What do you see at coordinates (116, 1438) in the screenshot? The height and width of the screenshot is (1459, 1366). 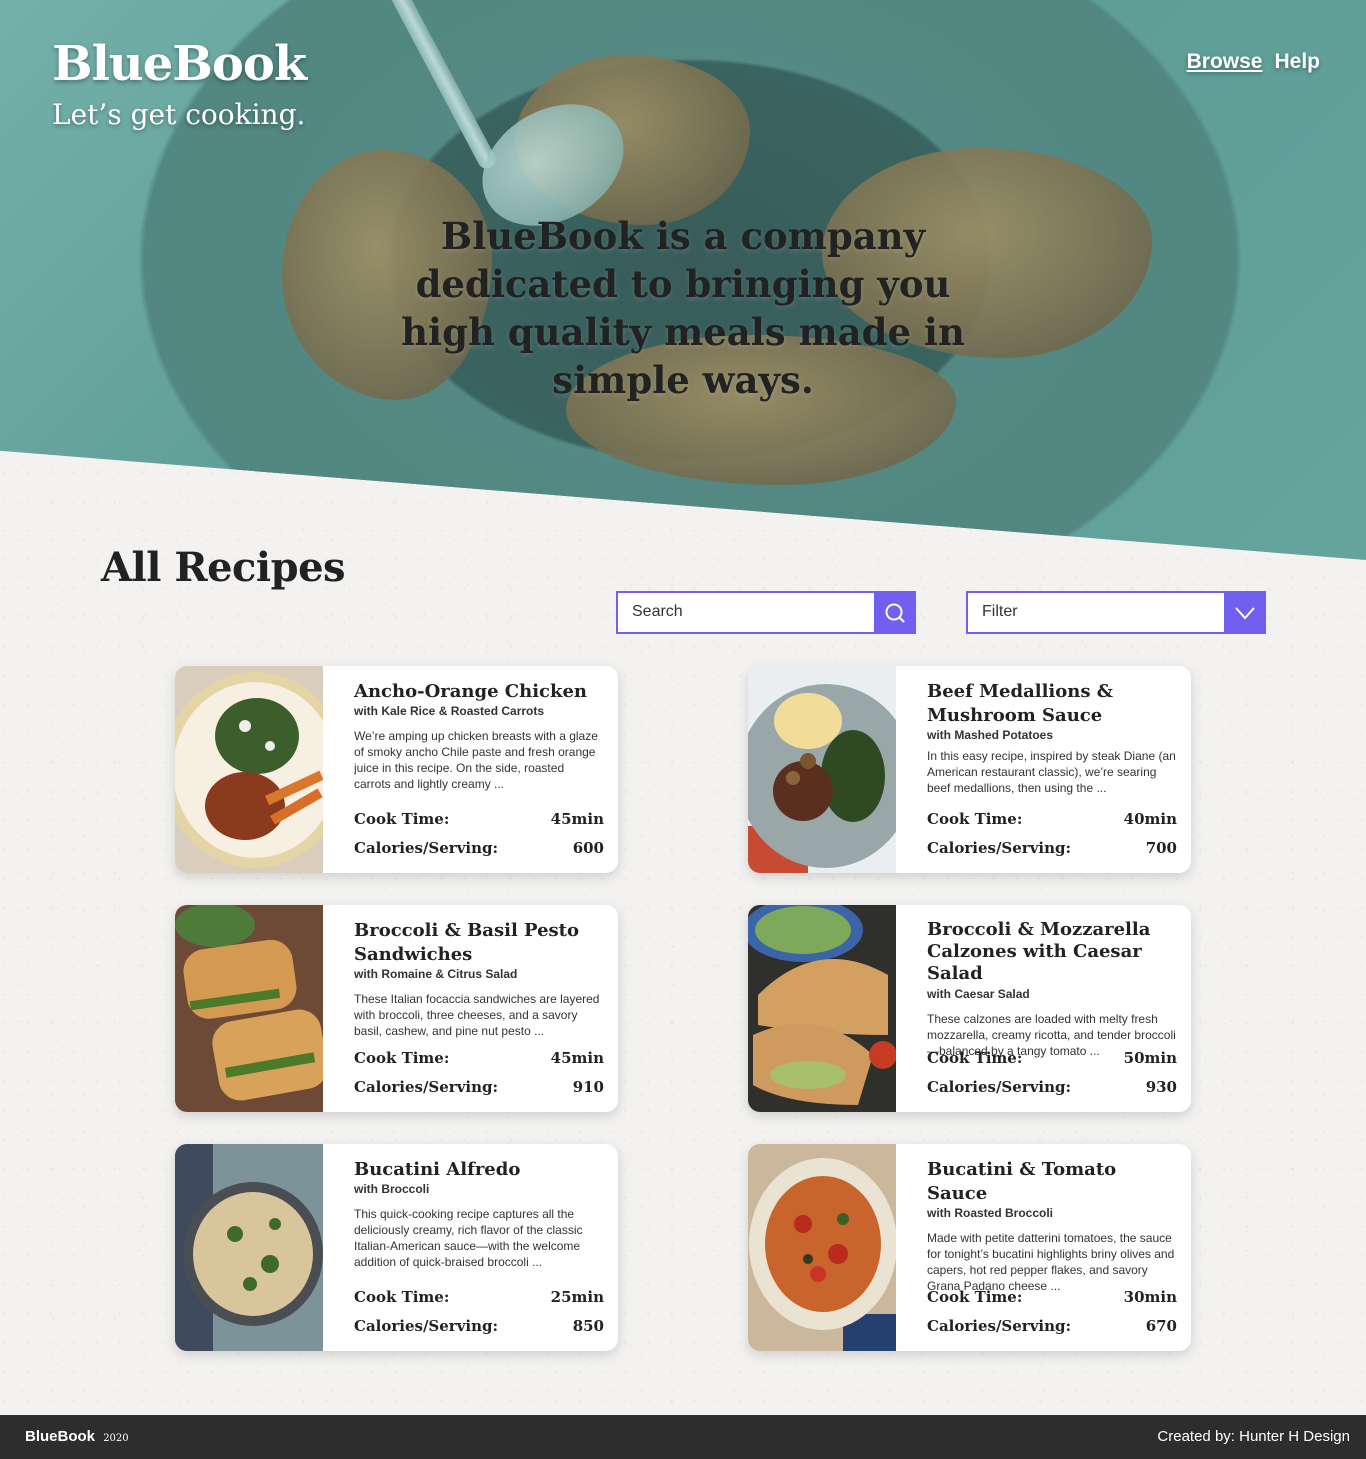 I see `footer-year: 2020` at bounding box center [116, 1438].